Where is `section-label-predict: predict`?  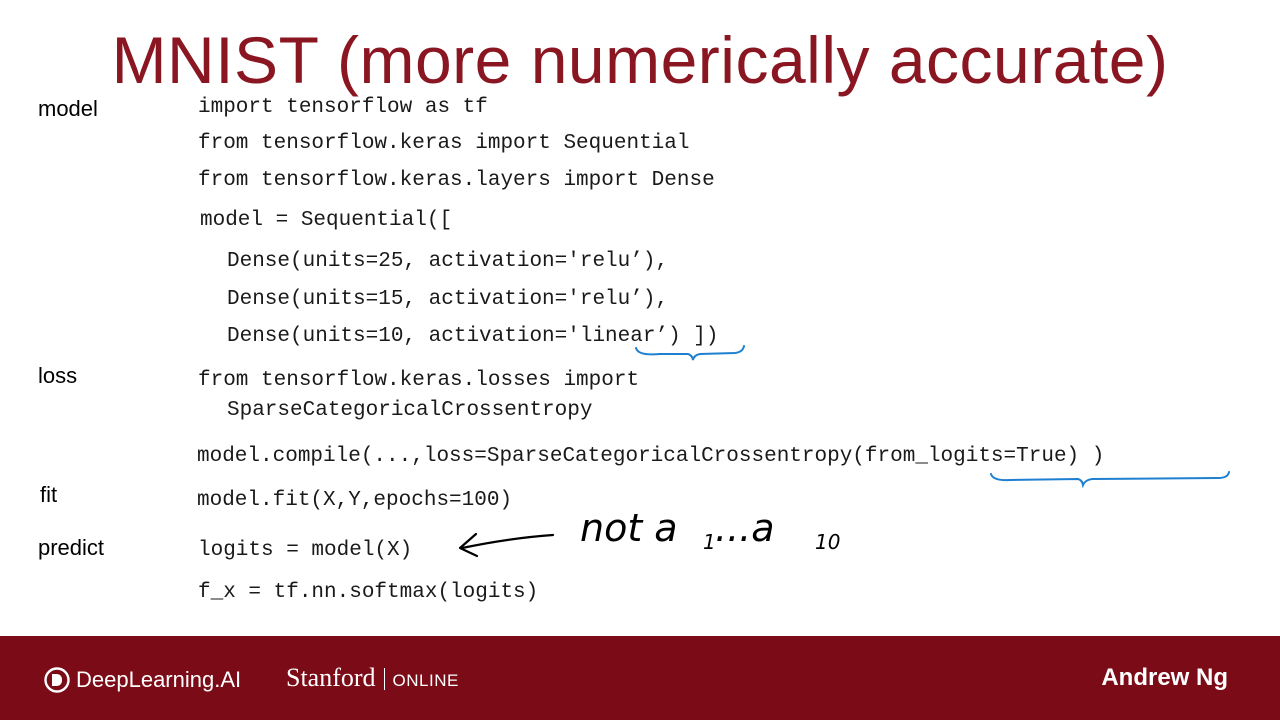 section-label-predict: predict is located at coordinates (71, 547).